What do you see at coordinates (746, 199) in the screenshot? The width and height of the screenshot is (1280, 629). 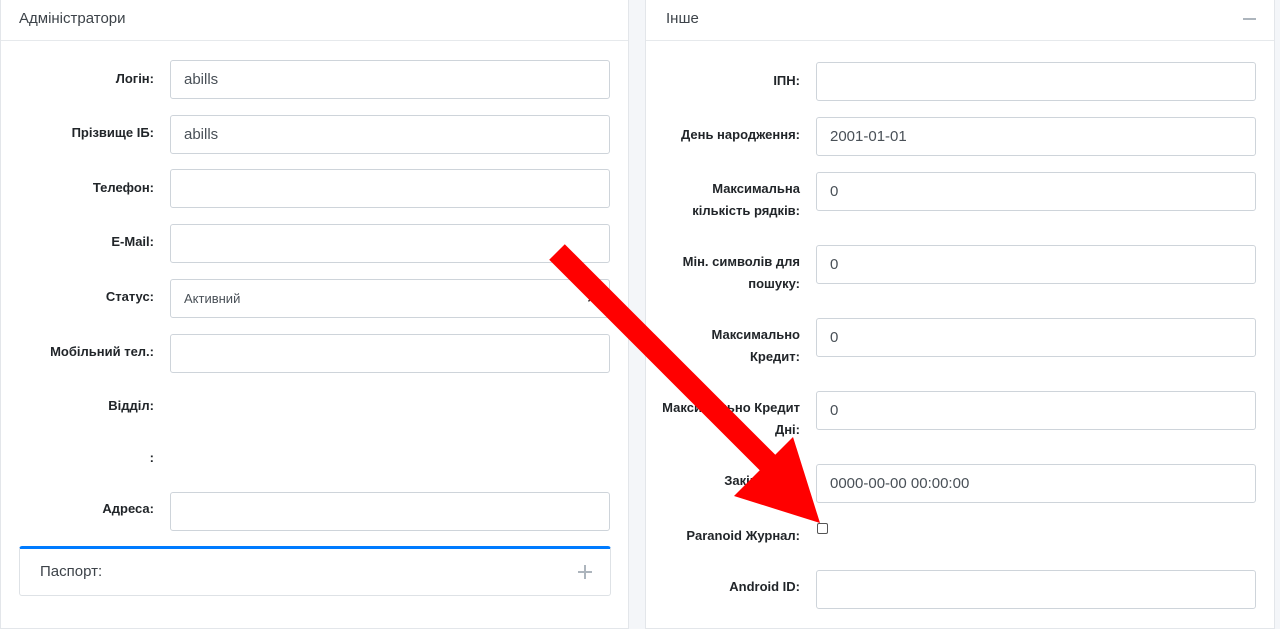 I see `max-rows-label: Максимальна кількість рядків:` at bounding box center [746, 199].